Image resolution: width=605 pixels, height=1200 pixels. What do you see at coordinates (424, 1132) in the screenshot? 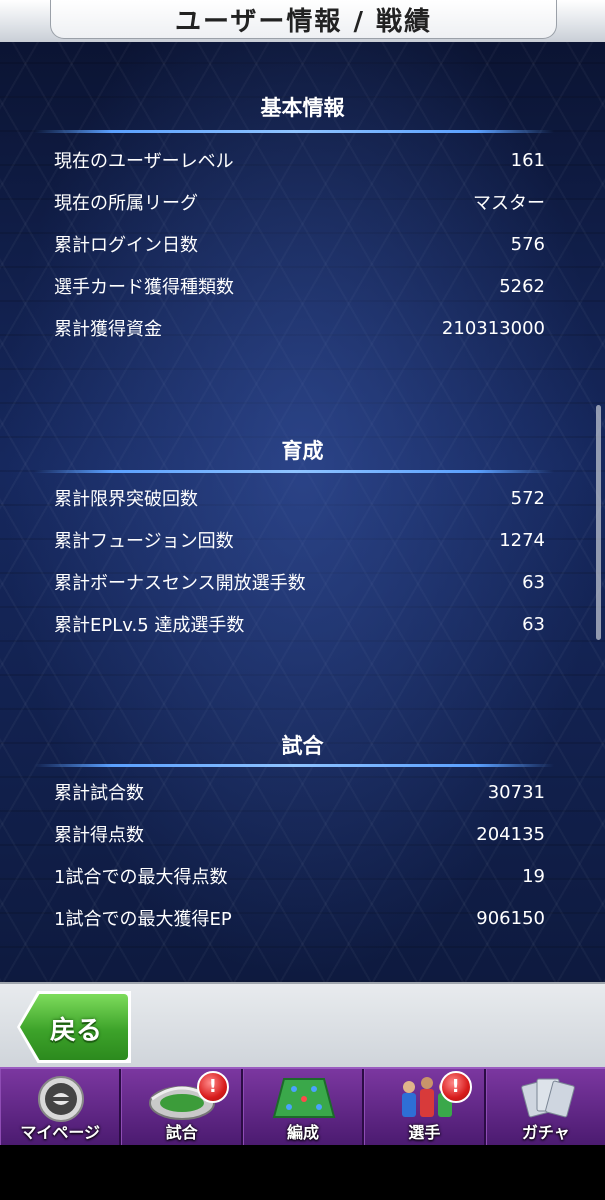
I see `nav-label: 選手` at bounding box center [424, 1132].